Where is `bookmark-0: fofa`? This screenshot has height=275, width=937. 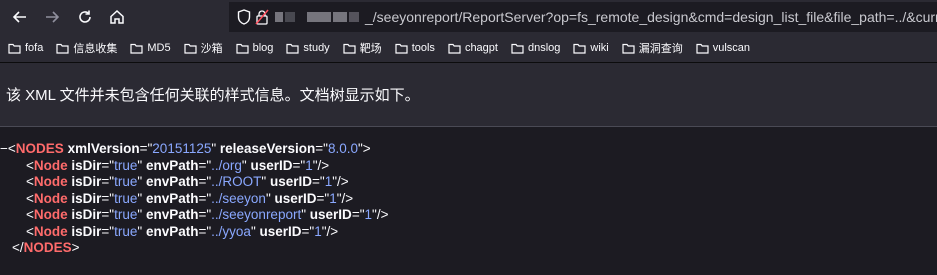 bookmark-0: fofa is located at coordinates (25, 48).